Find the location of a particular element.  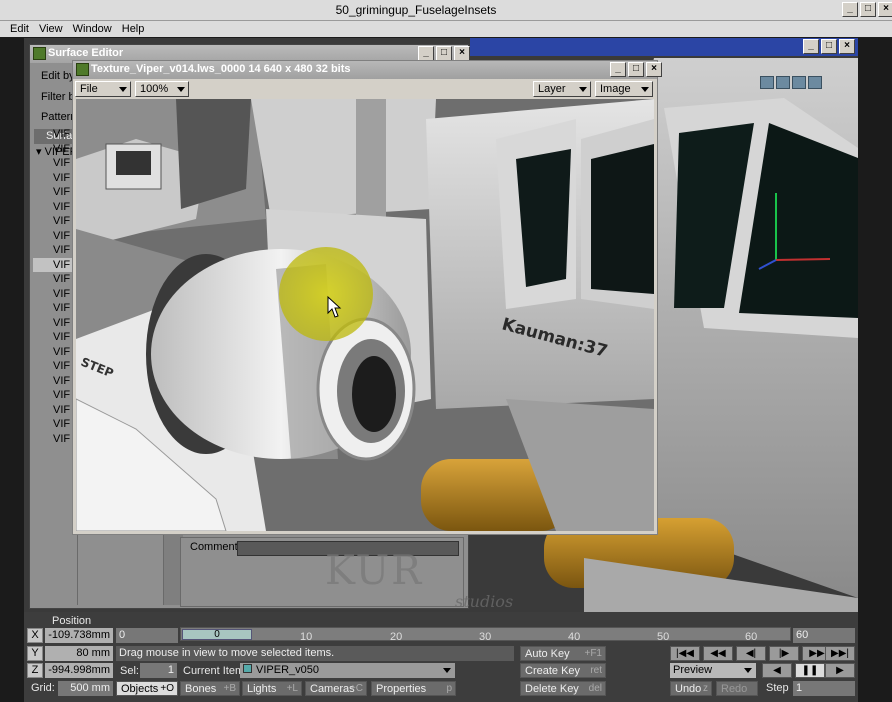

minimize-button: _ is located at coordinates (850, 9).